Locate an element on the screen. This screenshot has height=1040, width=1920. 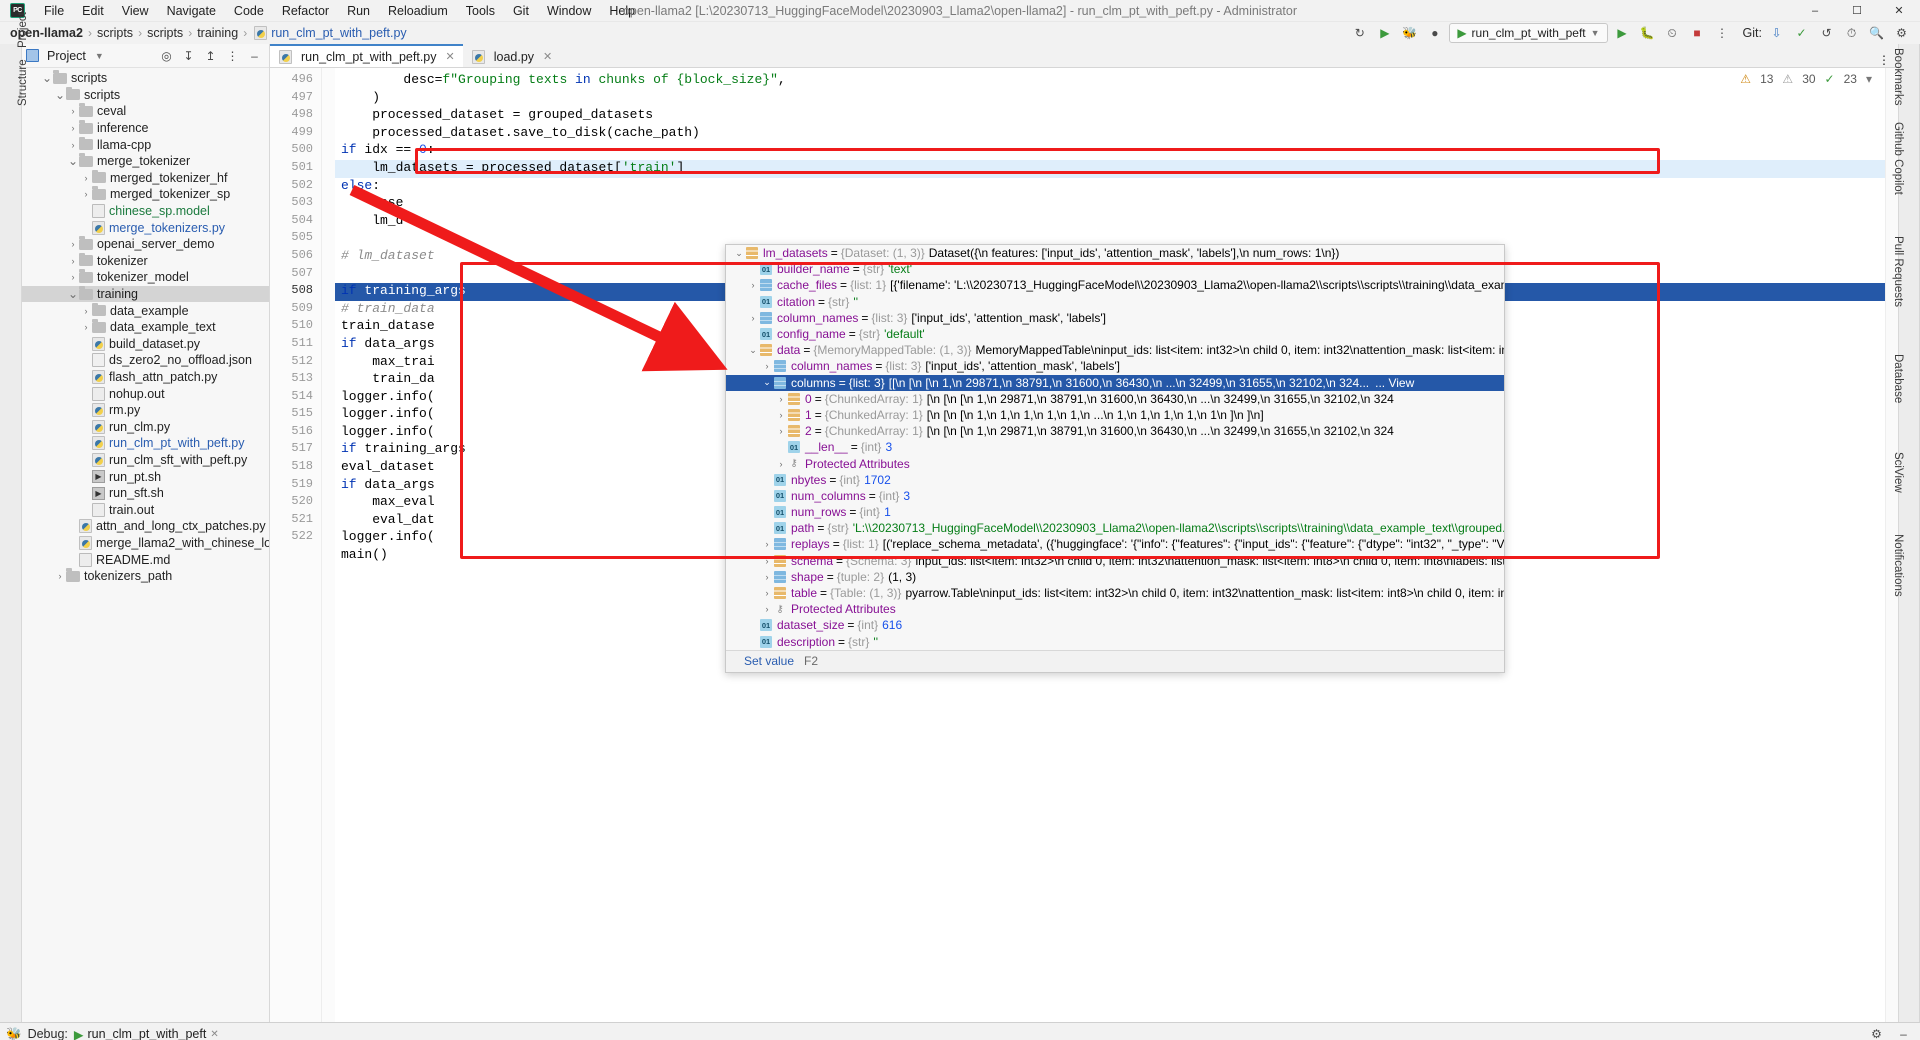
tree-item: › openai_server_demo is located at coordinates (145, 244).